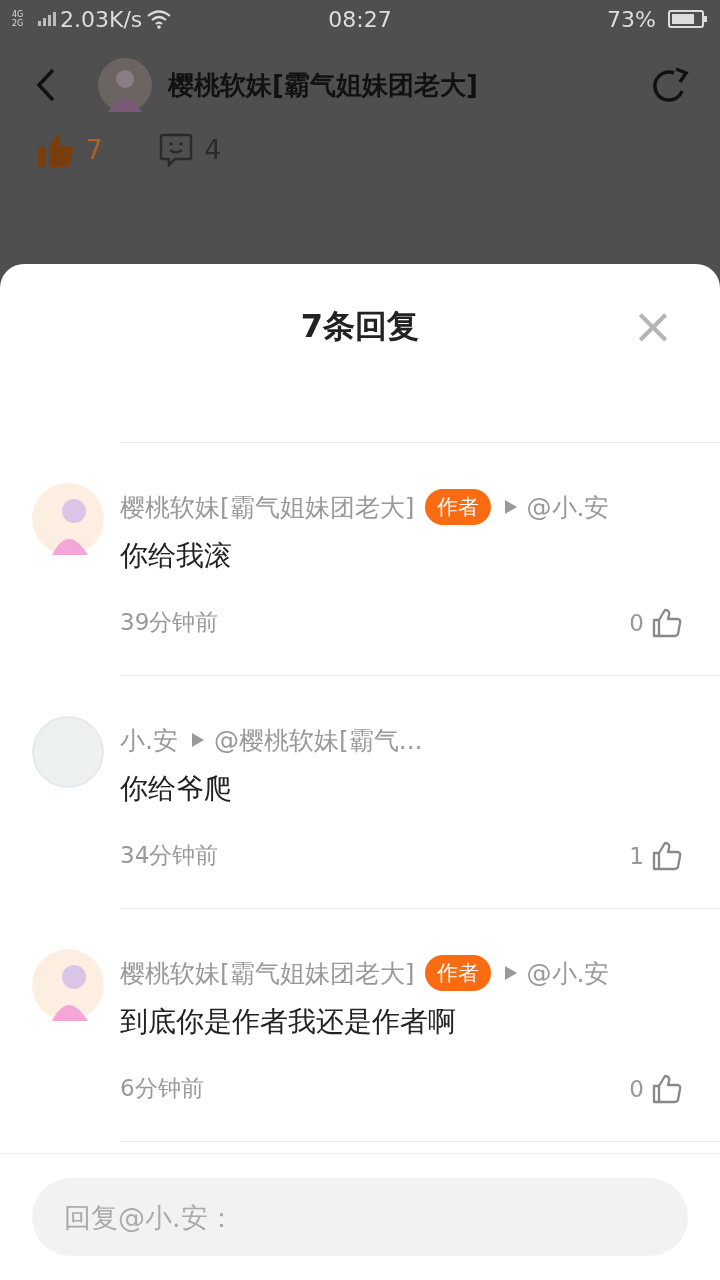 This screenshot has width=720, height=1280. Describe the element at coordinates (101, 19) in the screenshot. I see `network-speed: 2.03K/s` at that location.